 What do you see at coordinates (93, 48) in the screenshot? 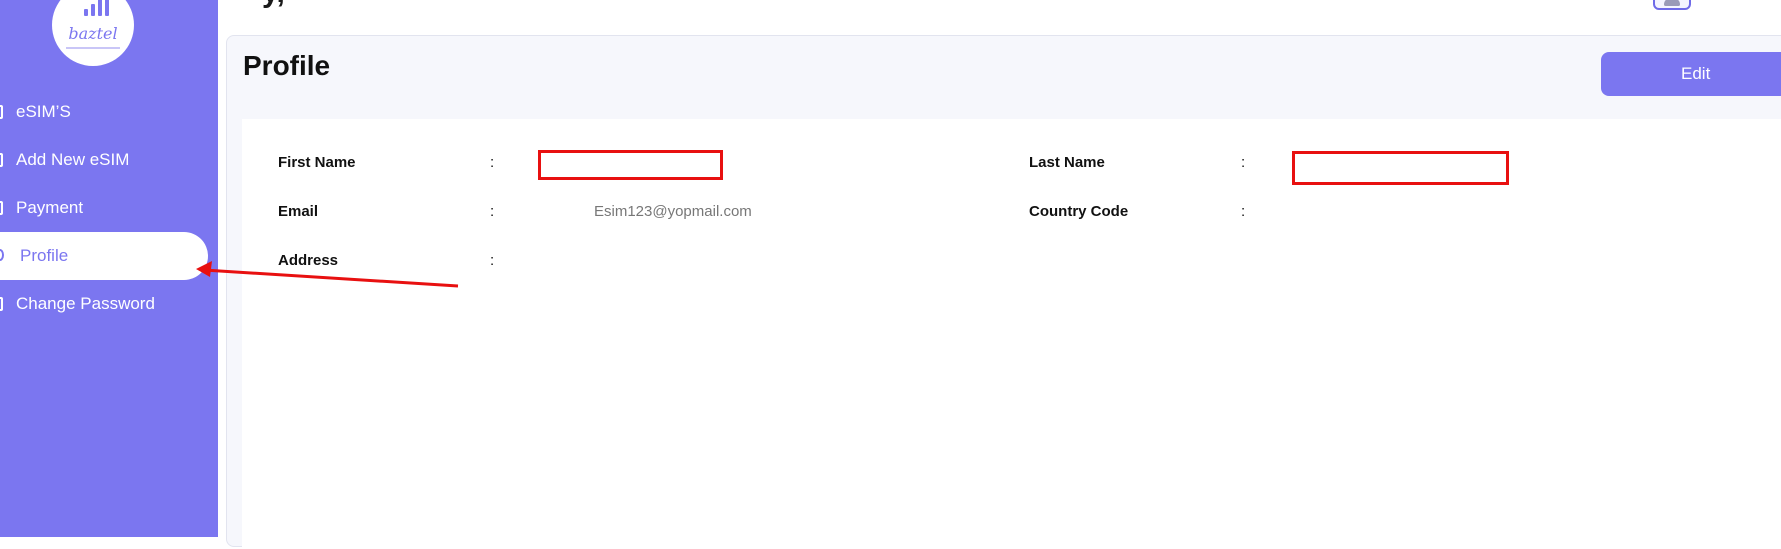
I see `logo-tagline` at bounding box center [93, 48].